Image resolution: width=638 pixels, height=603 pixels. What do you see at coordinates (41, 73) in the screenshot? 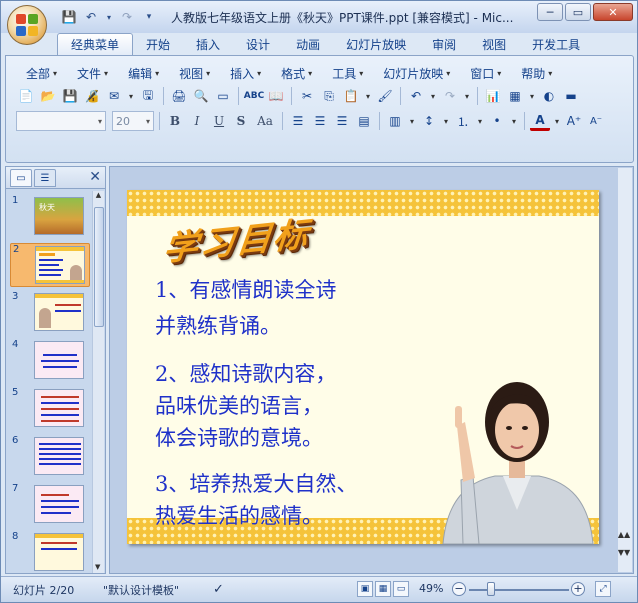
I see `menu-all: 全部 ▾` at bounding box center [41, 73].